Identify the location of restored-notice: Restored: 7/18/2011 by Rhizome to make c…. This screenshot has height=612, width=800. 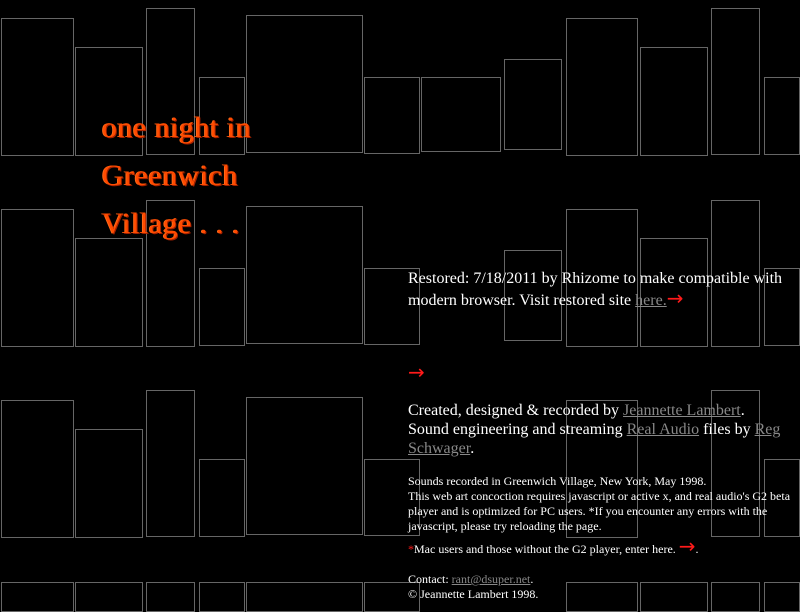
(600, 290).